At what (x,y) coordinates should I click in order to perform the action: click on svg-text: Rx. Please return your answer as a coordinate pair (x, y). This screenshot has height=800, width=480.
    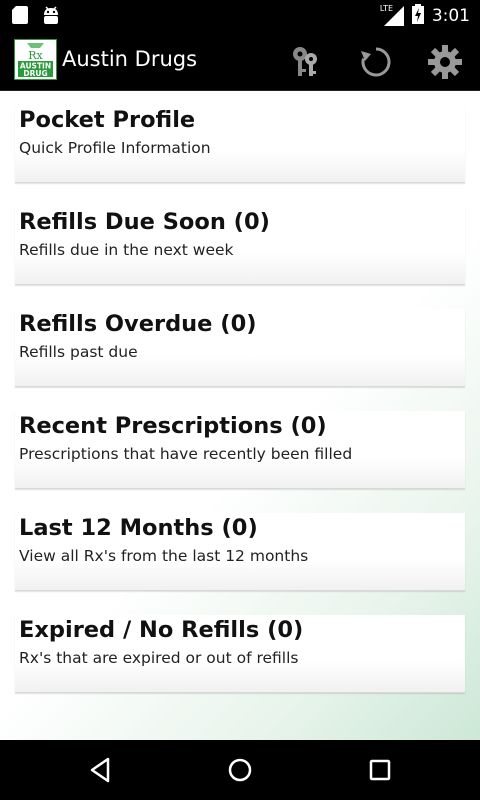
    Looking at the image, I should click on (35, 55).